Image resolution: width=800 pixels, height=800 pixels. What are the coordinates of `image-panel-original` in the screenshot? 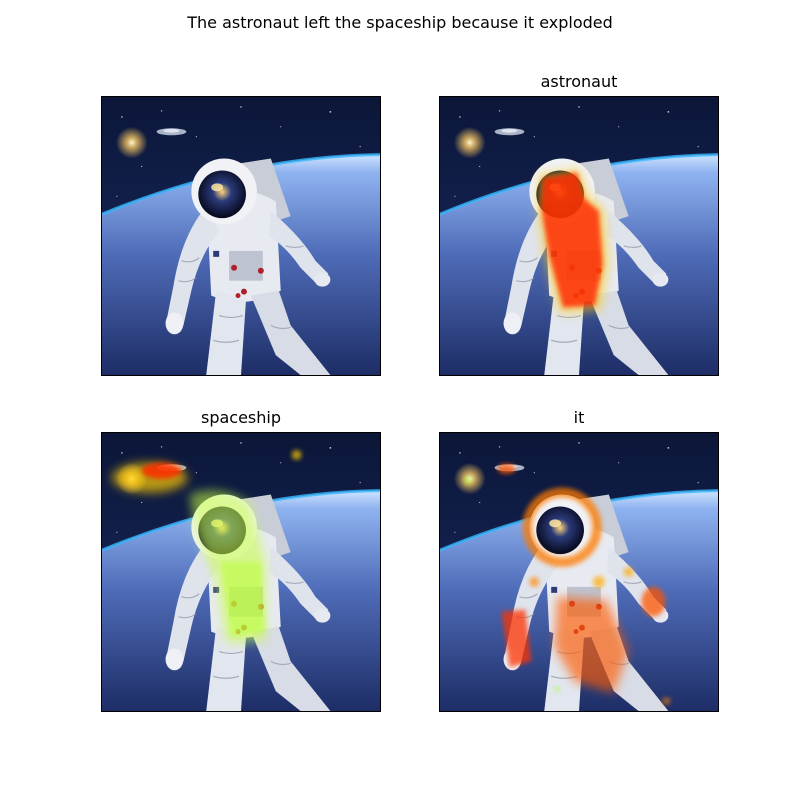 It's located at (241, 236).